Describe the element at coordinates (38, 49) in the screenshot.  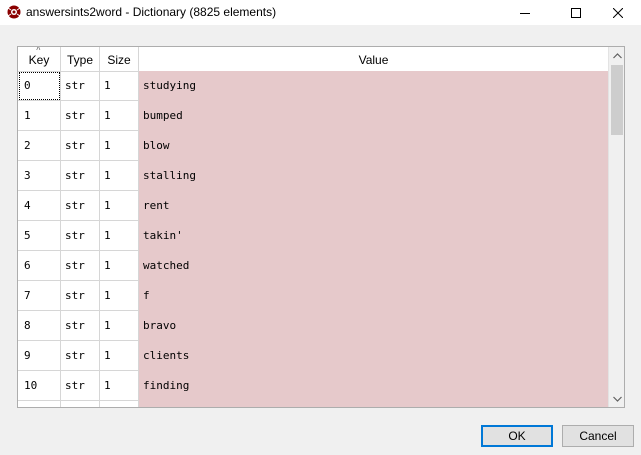
I see `sort-ascending-icon: ˄` at that location.